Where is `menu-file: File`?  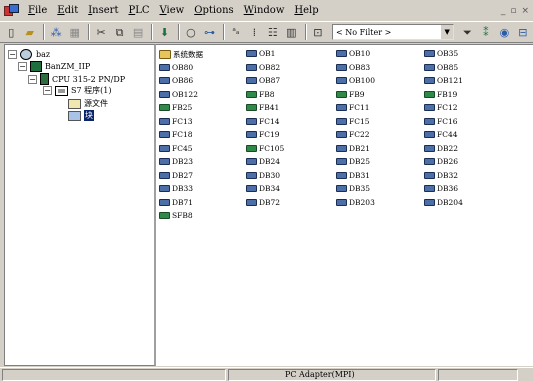 menu-file: File is located at coordinates (37, 10).